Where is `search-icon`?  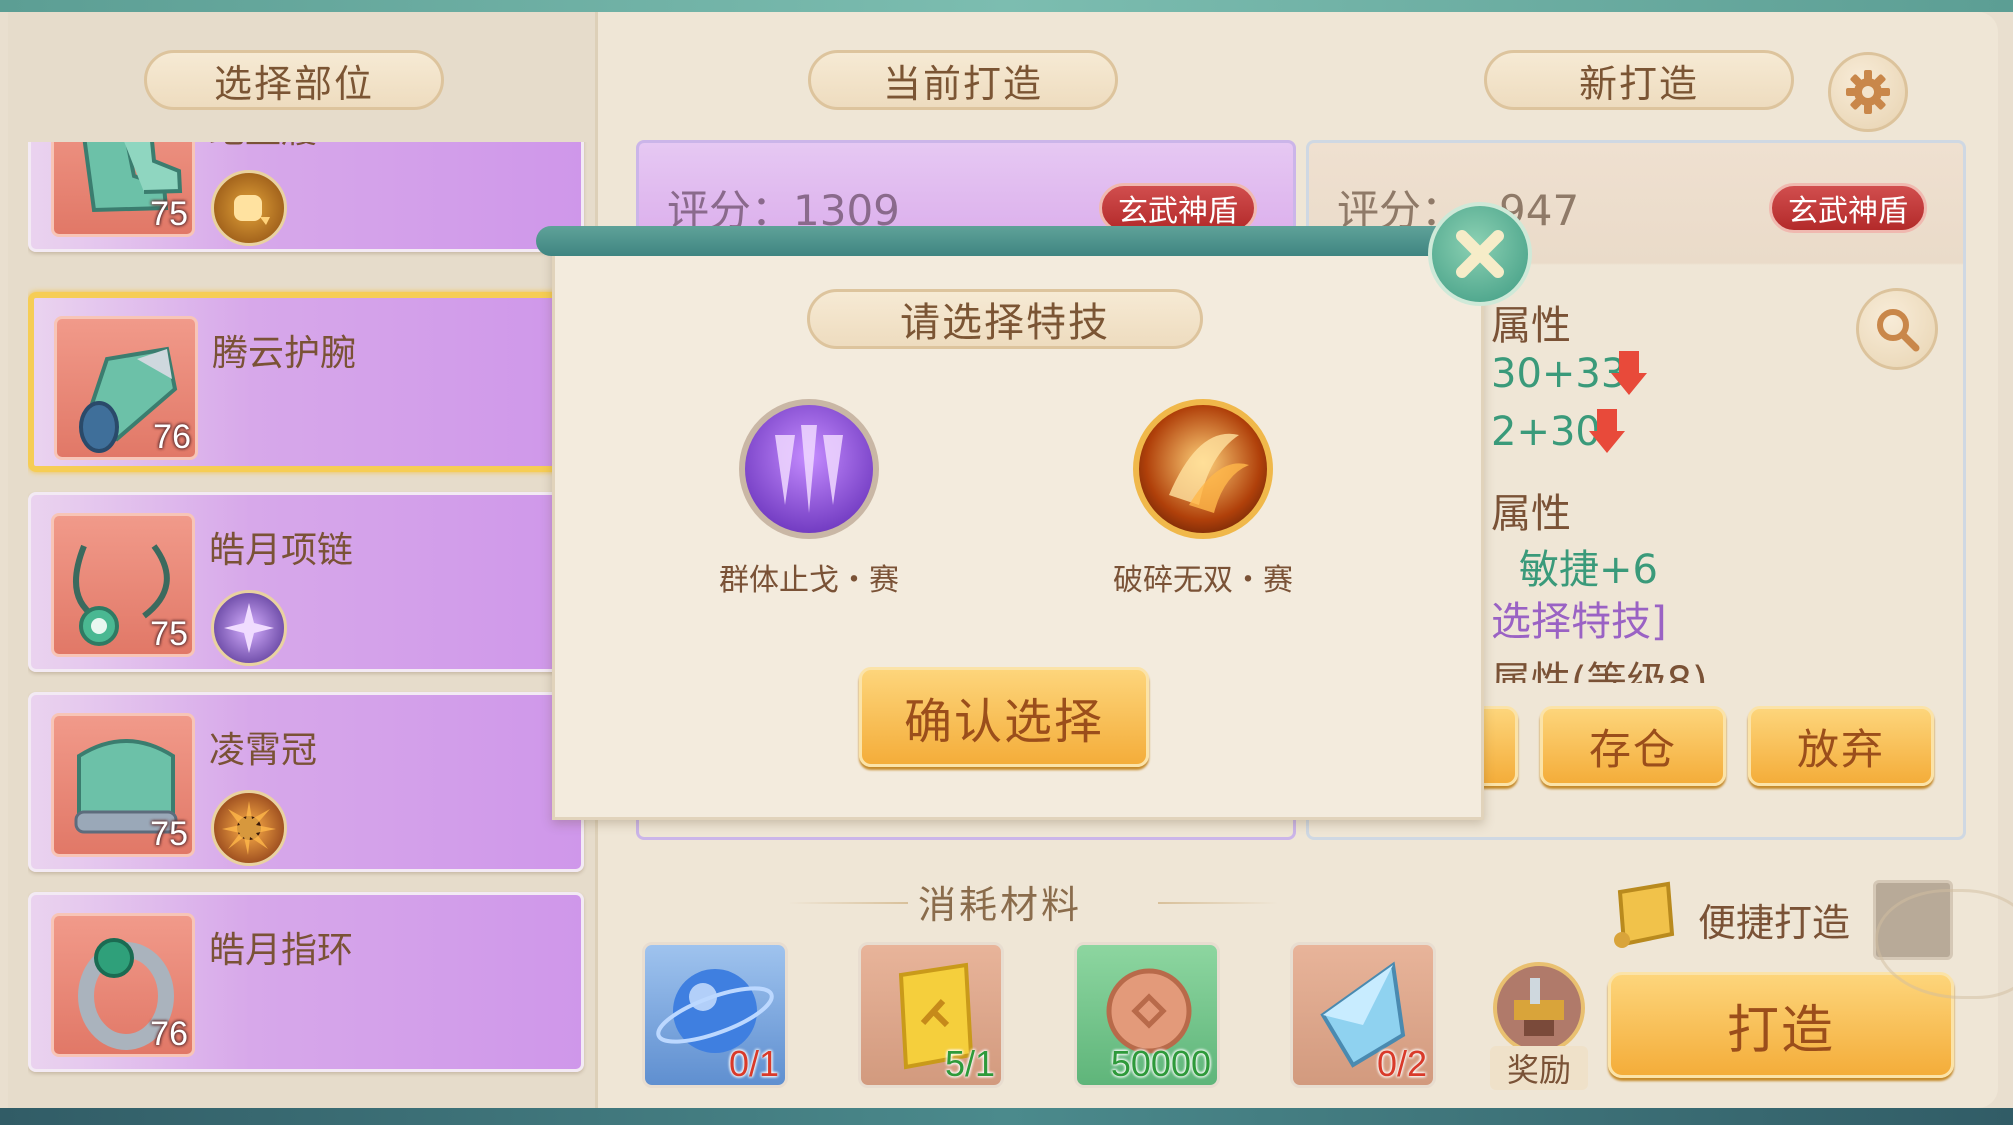 search-icon is located at coordinates (1898, 330).